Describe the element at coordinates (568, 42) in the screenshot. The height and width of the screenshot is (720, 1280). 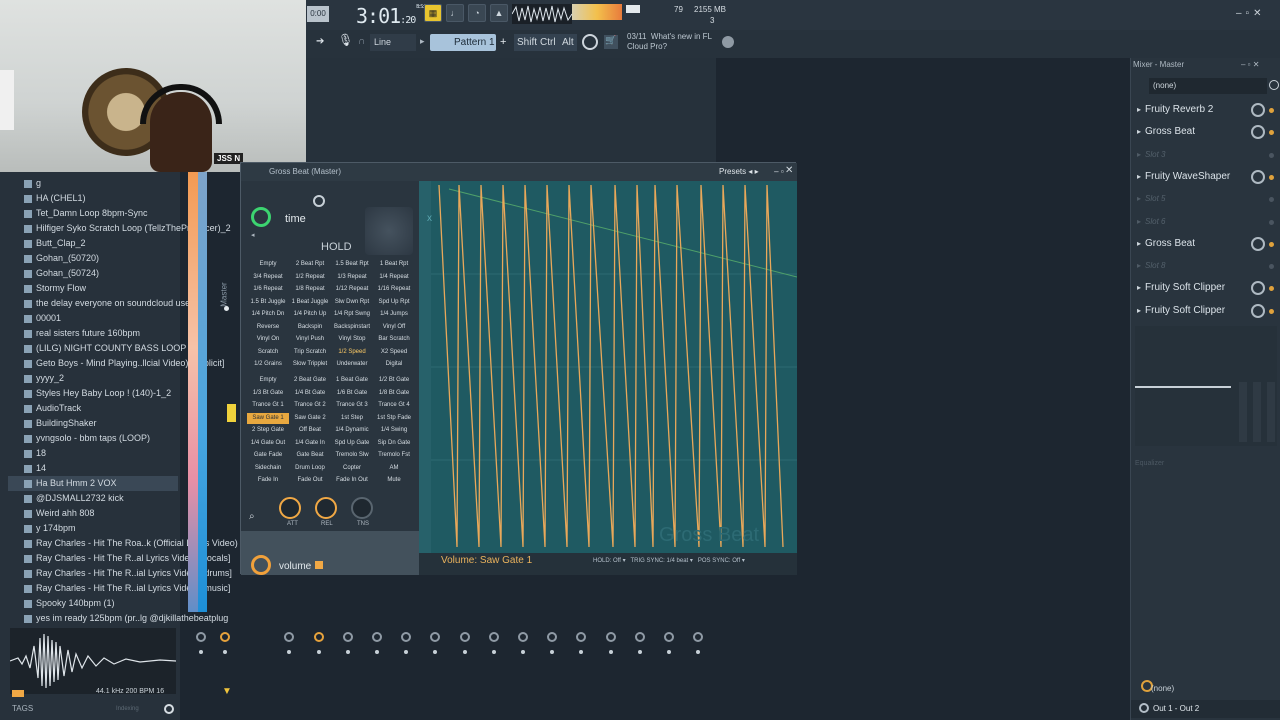
I see `alt-key-button: Alt` at that location.